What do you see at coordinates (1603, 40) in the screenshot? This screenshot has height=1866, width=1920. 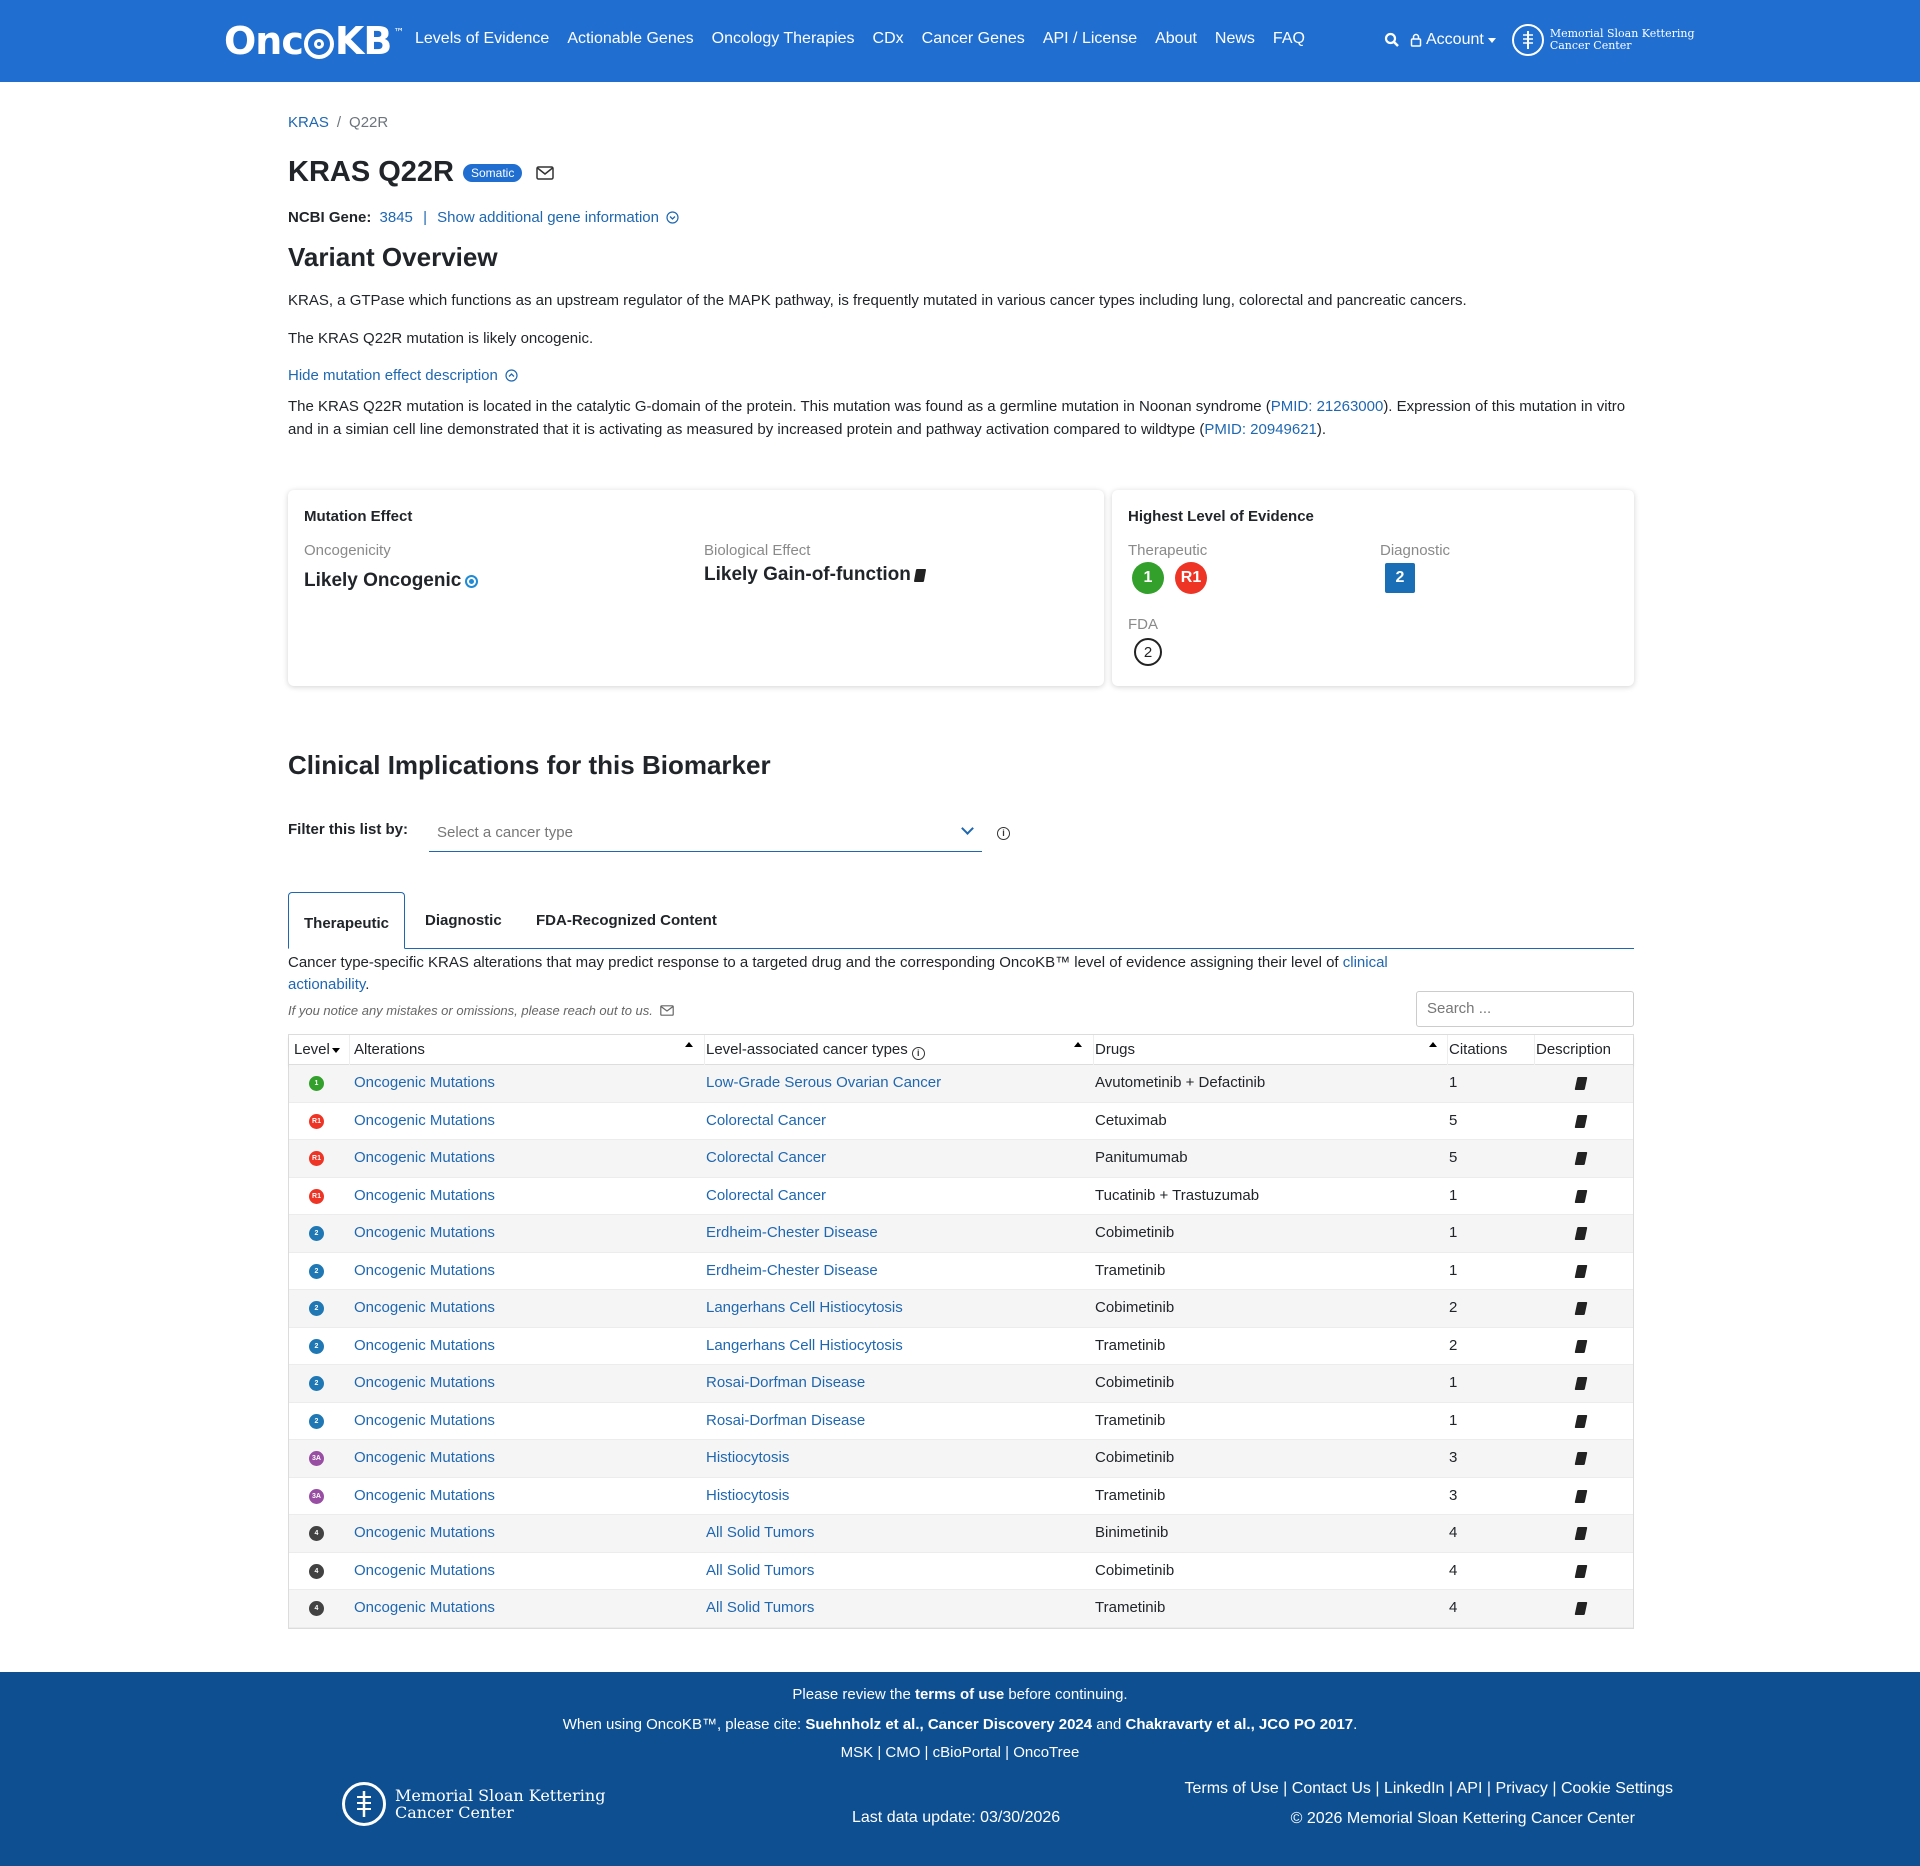 I see `msk-logo: Memorial Sloan Kettering Cancer Center` at bounding box center [1603, 40].